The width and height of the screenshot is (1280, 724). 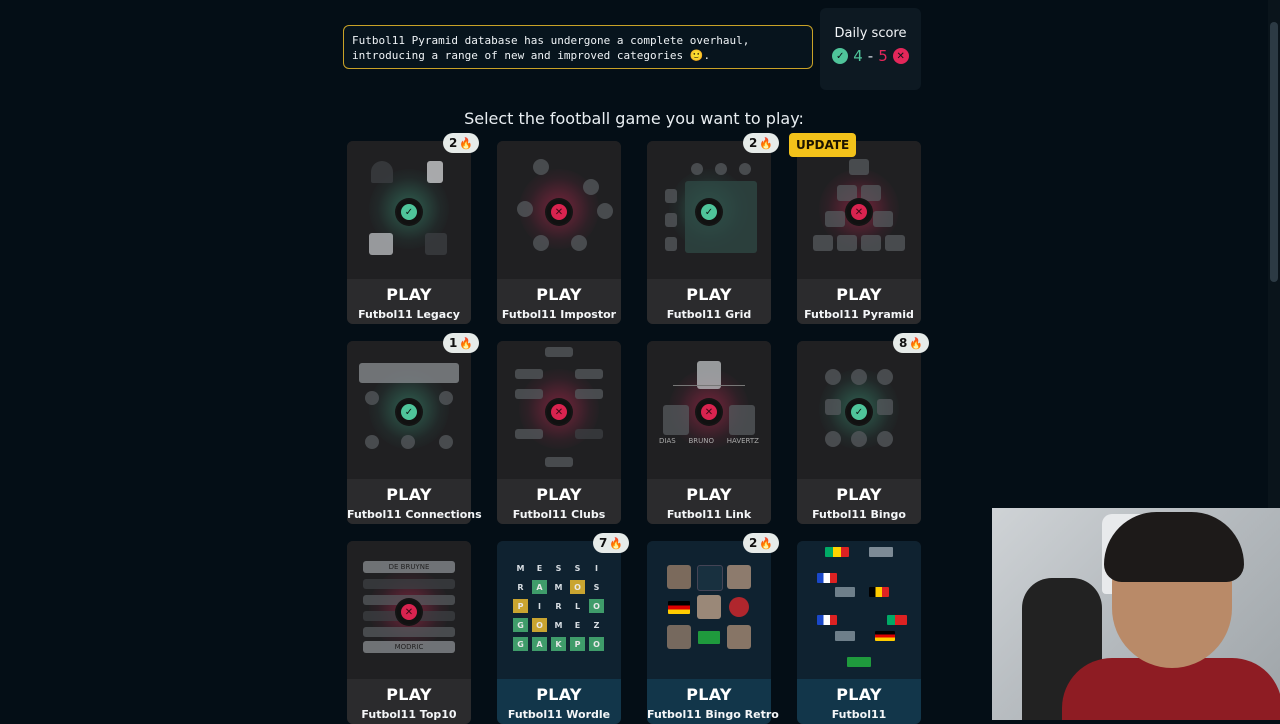 I want to click on game-card-clubs: ✕ PLAY Futbol11 Clubs, so click(x=559, y=432).